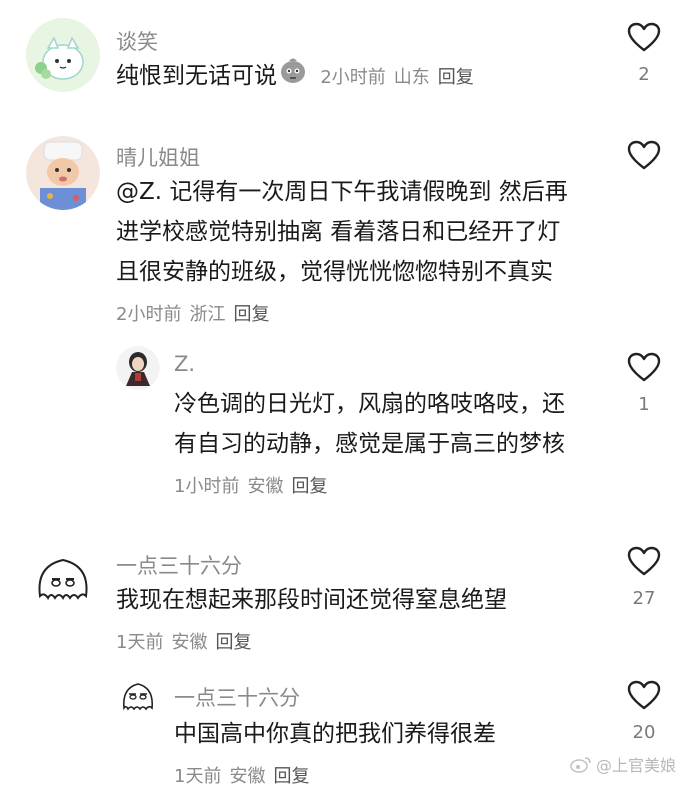  What do you see at coordinates (644, 598) in the screenshot?
I see `like-count: 27` at bounding box center [644, 598].